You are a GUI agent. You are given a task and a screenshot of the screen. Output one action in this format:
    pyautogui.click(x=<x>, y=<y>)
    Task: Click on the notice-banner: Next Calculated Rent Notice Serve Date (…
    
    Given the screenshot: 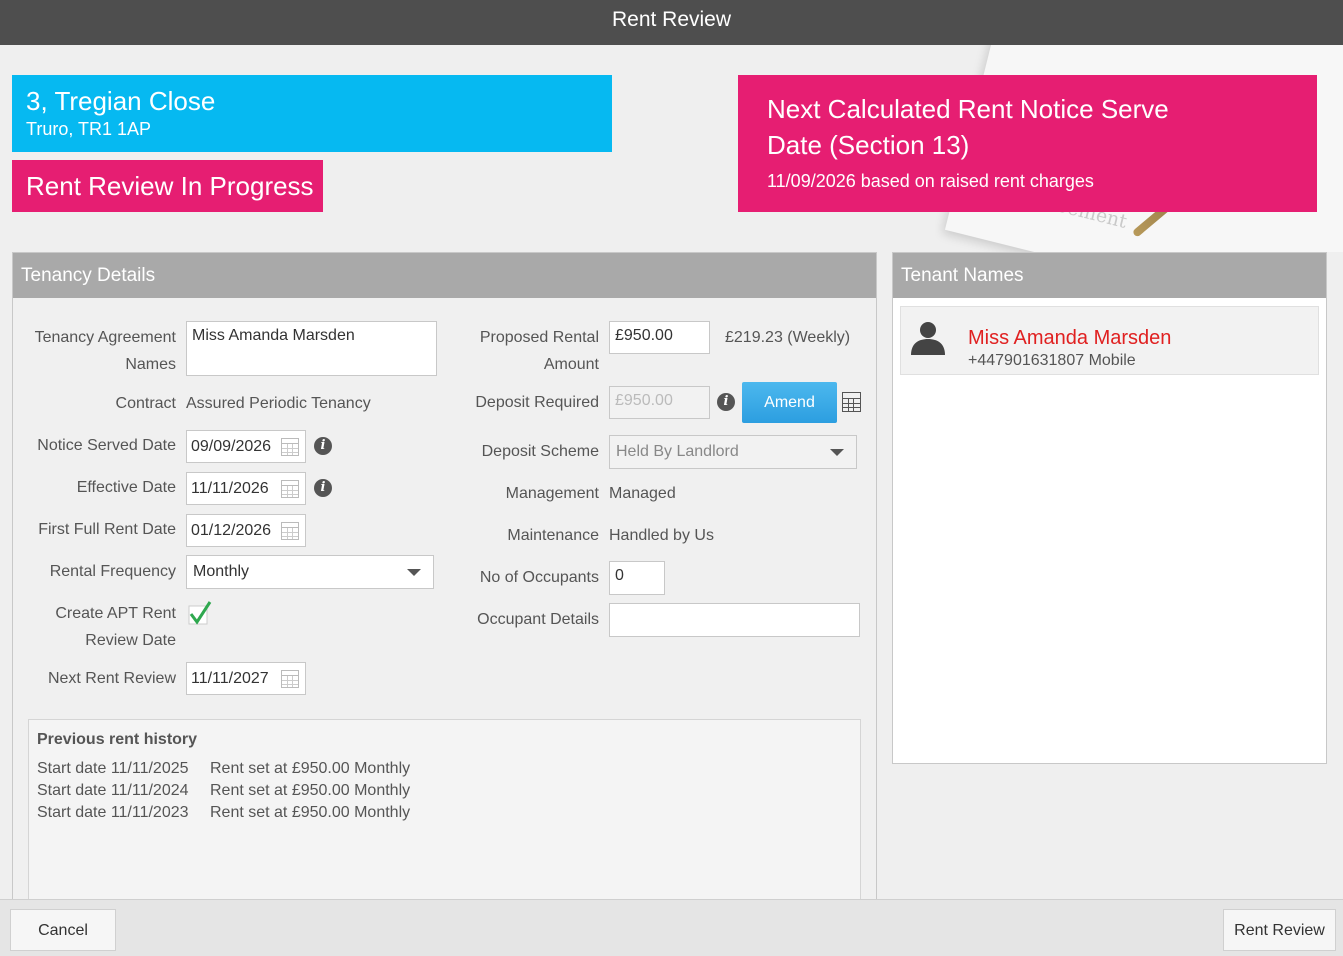 What is the action you would take?
    pyautogui.click(x=1027, y=143)
    